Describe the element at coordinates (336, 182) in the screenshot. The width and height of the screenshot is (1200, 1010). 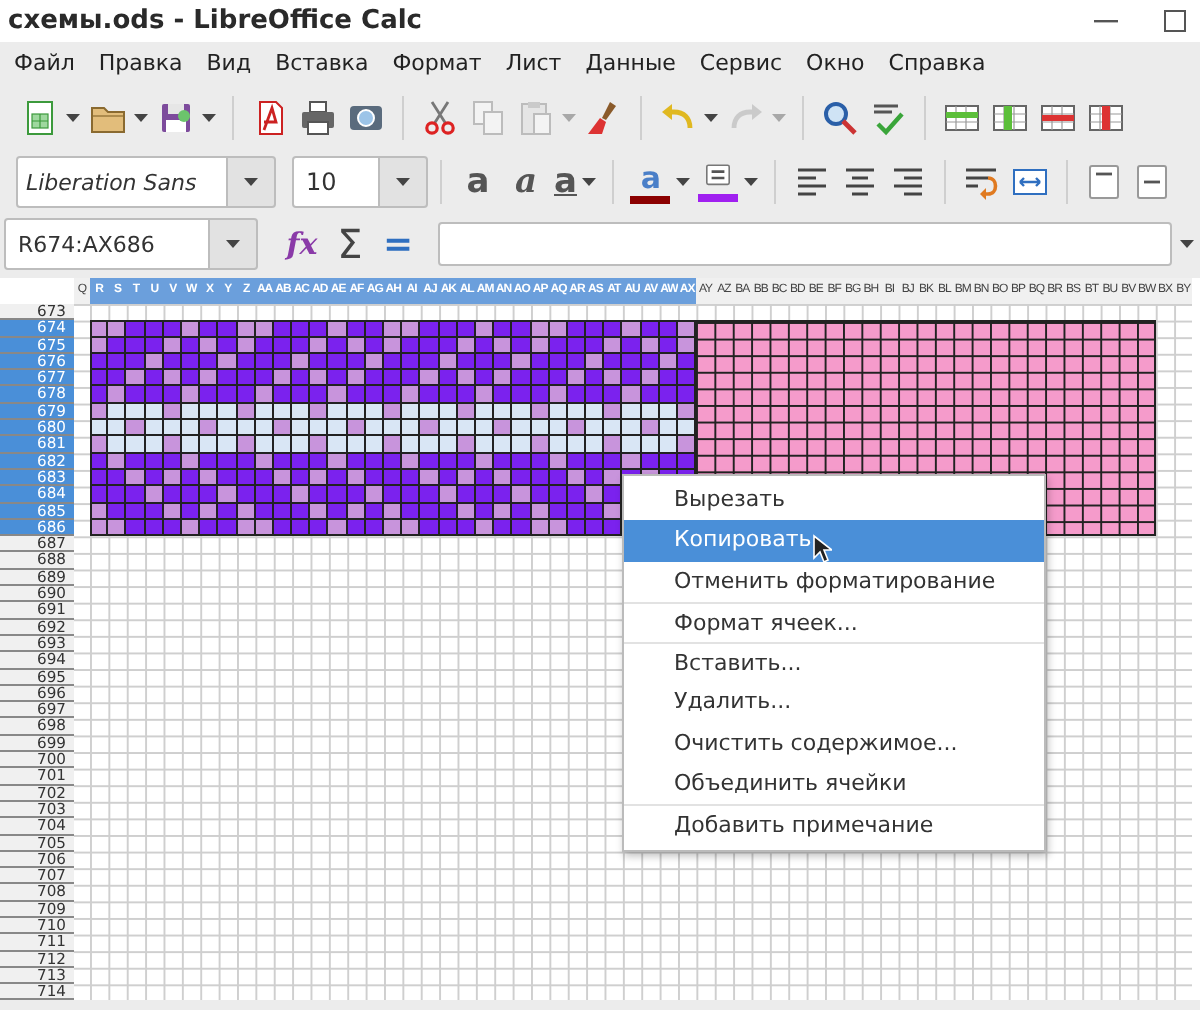
I see `font-size-field: 10` at that location.